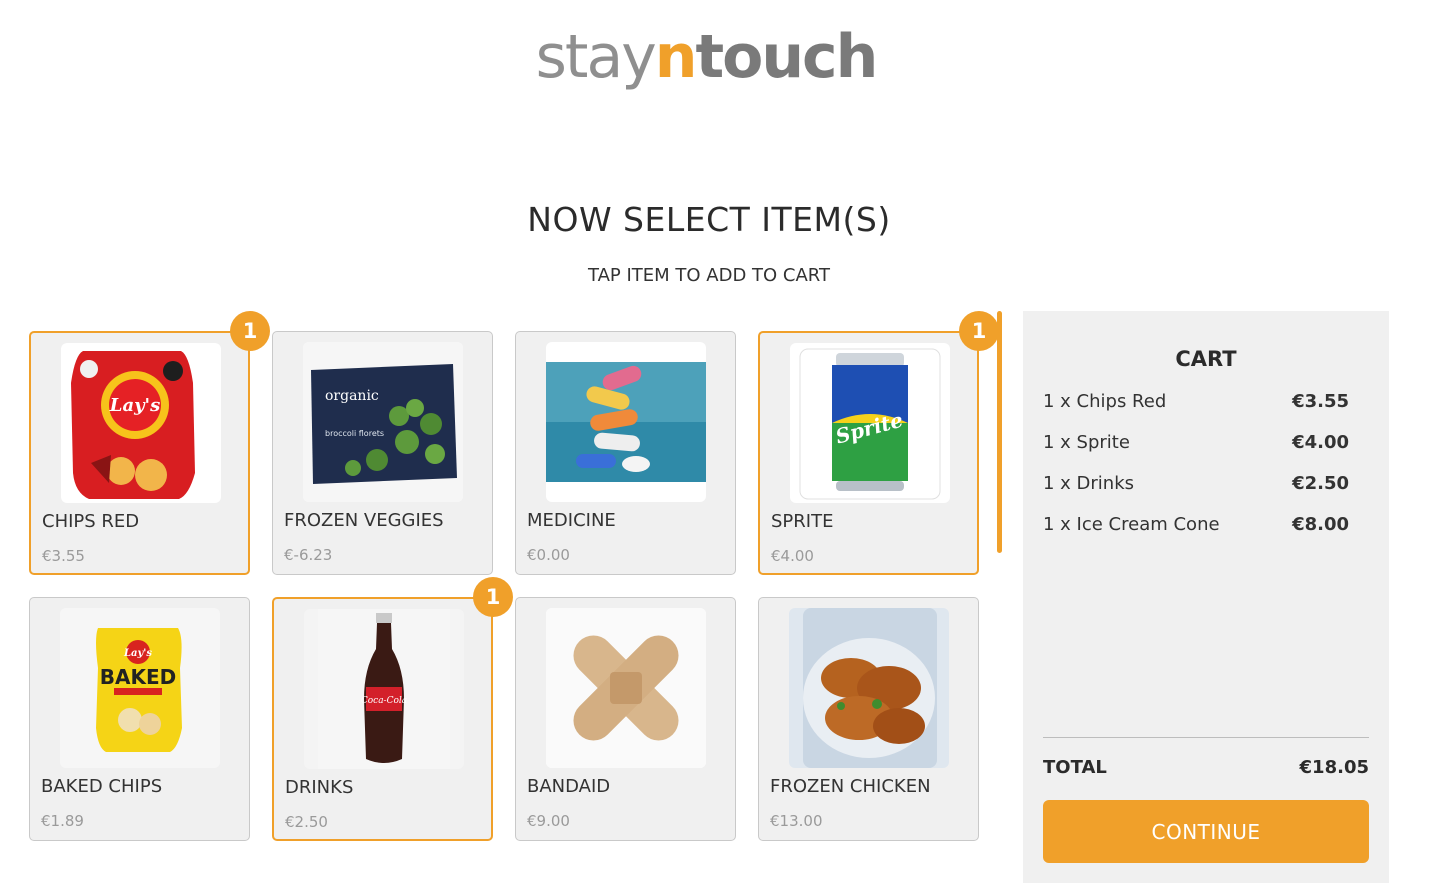  What do you see at coordinates (306, 822) in the screenshot?
I see `item-price: €2.50` at bounding box center [306, 822].